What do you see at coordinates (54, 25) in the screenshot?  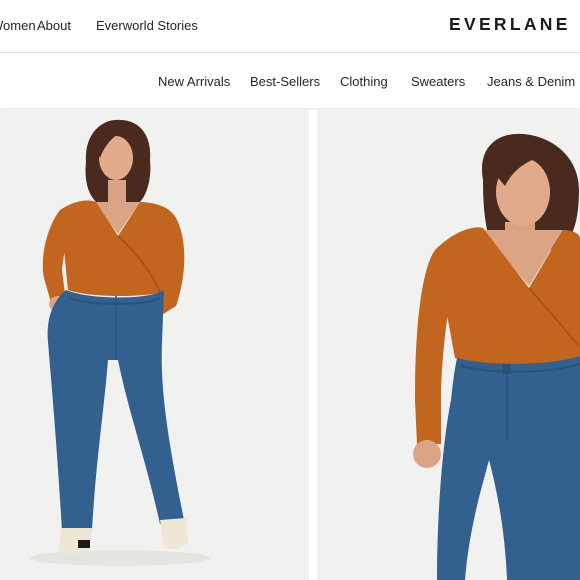 I see `nav-link-about: About` at bounding box center [54, 25].